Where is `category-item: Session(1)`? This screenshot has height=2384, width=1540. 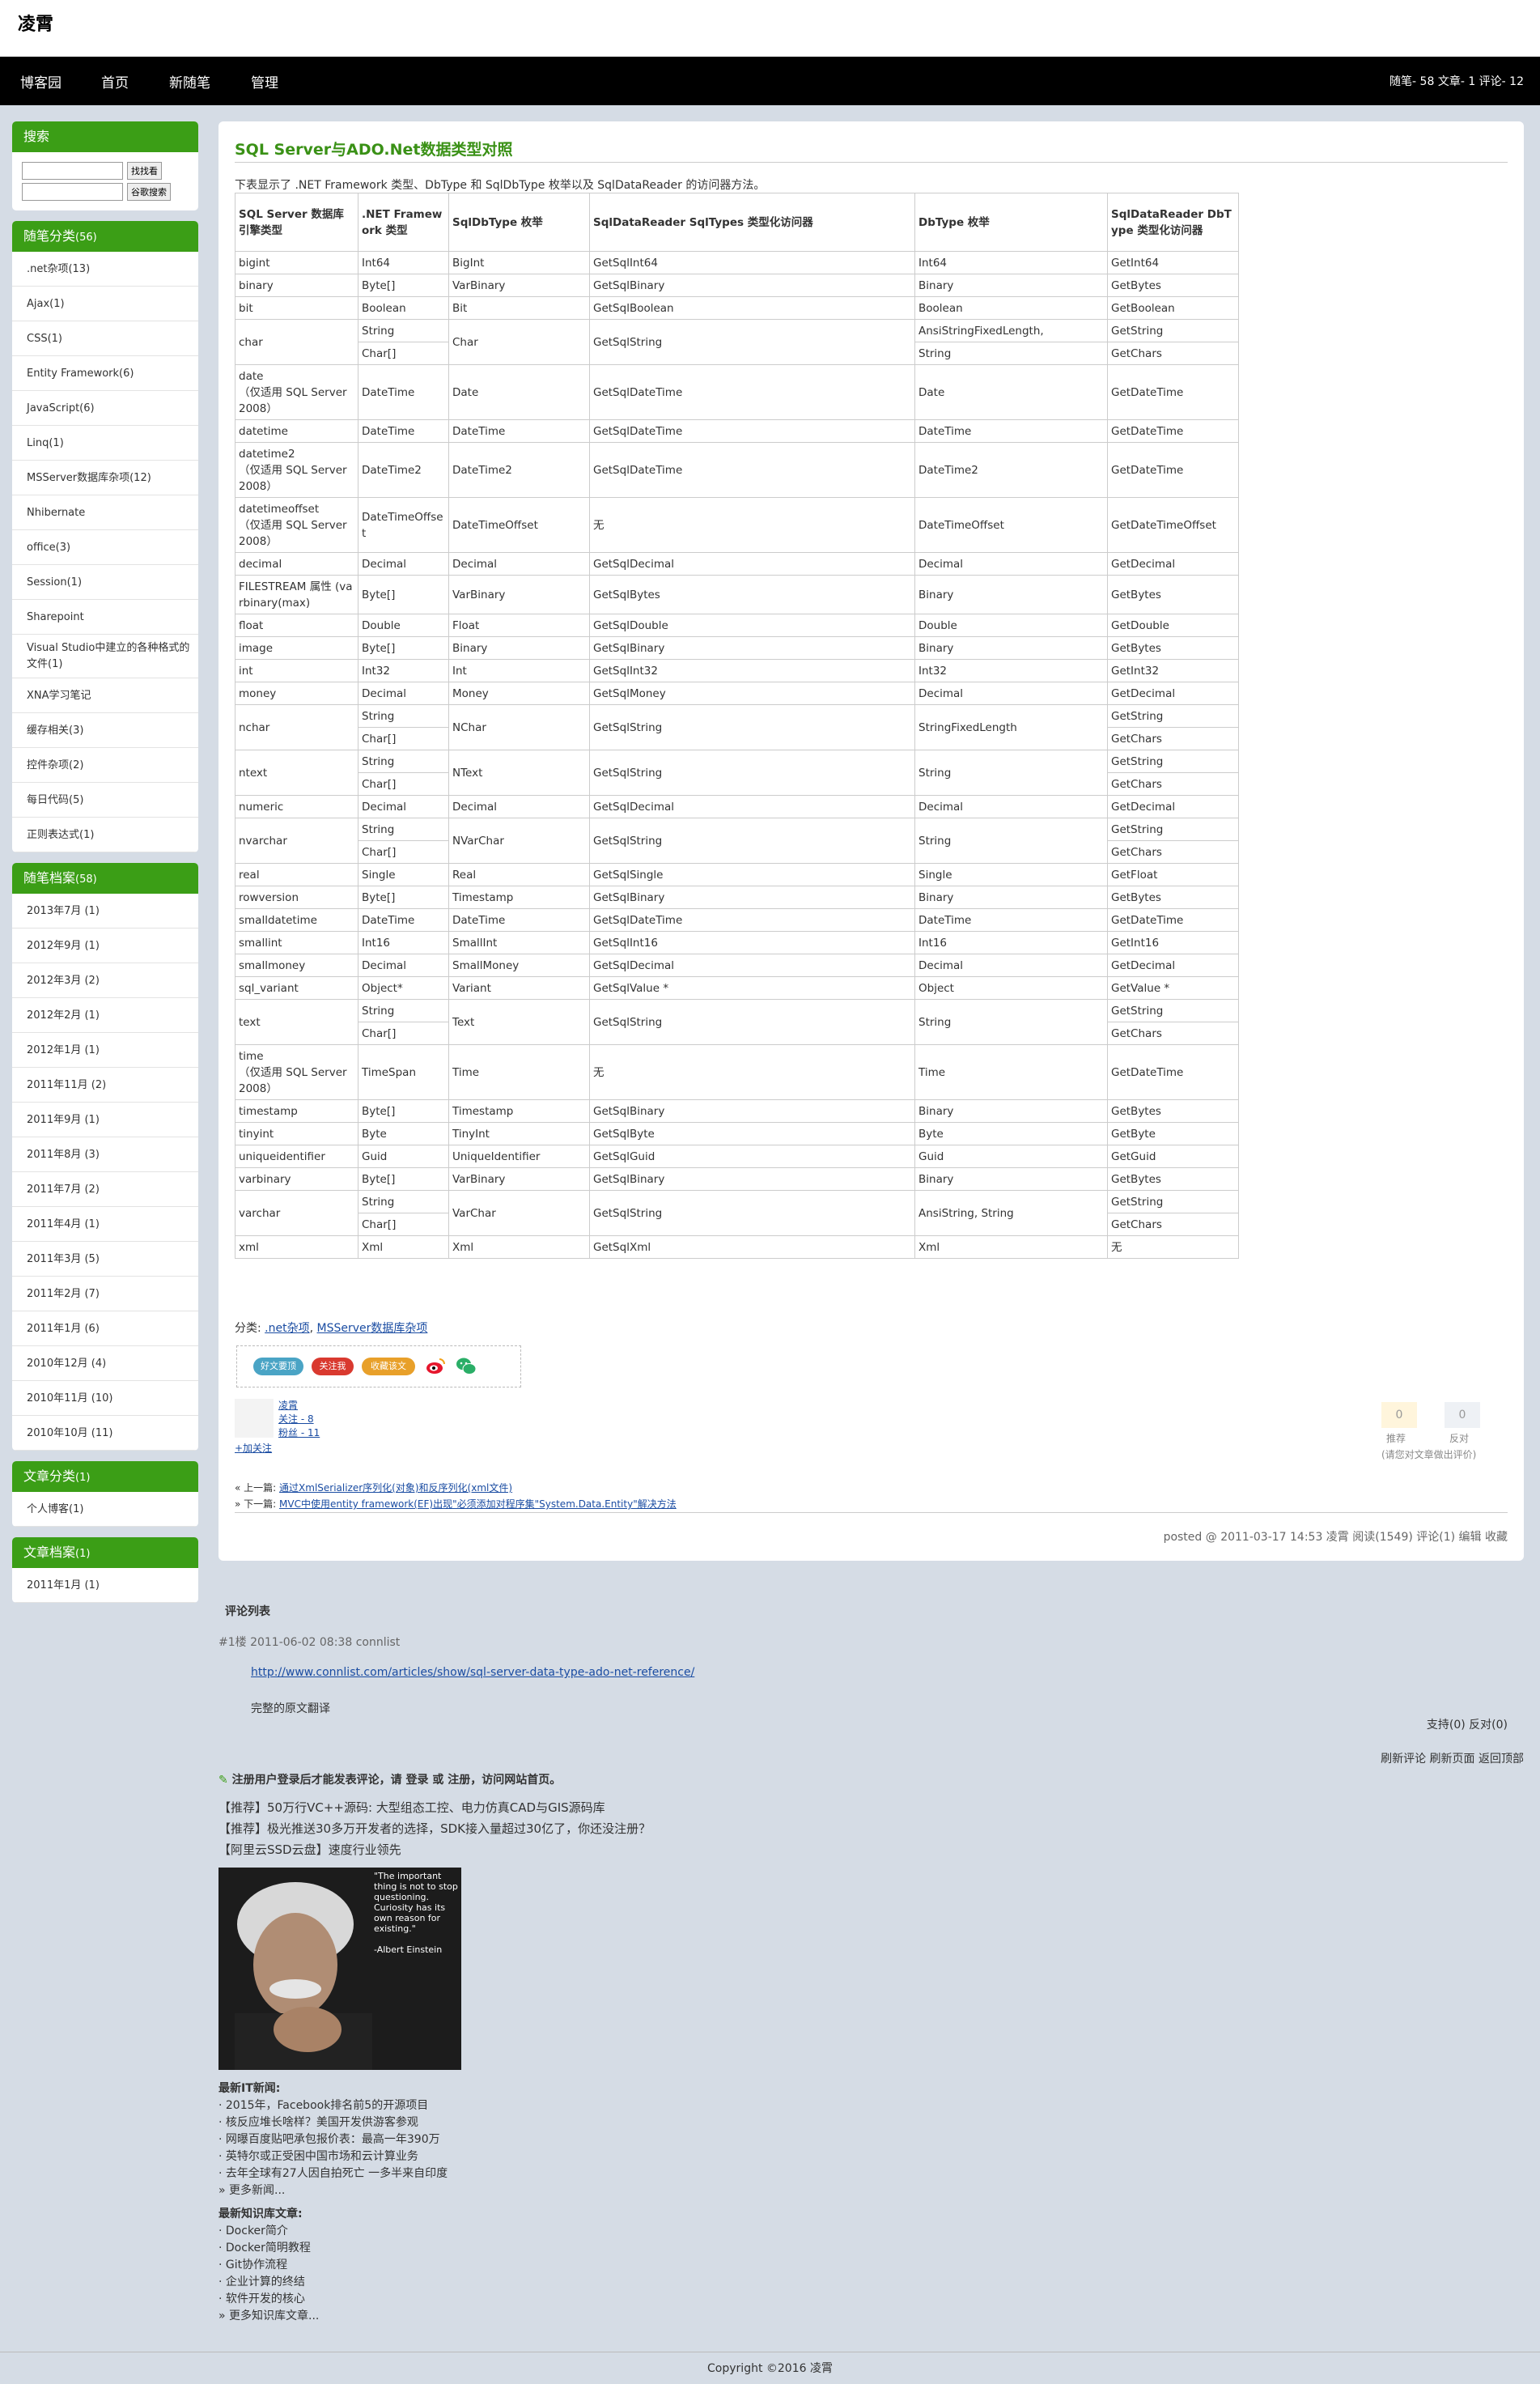
category-item: Session(1) is located at coordinates (105, 582).